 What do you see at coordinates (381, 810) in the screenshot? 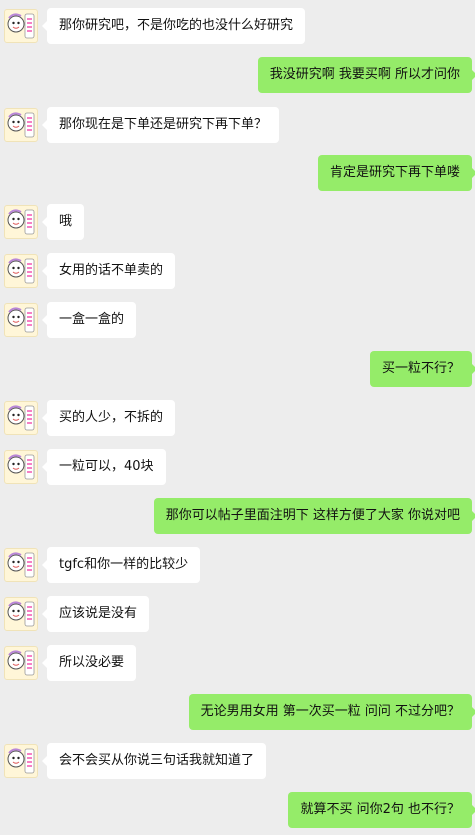
I see `message-bubble-outgoing: 就算不买 问你2句 也不行？` at bounding box center [381, 810].